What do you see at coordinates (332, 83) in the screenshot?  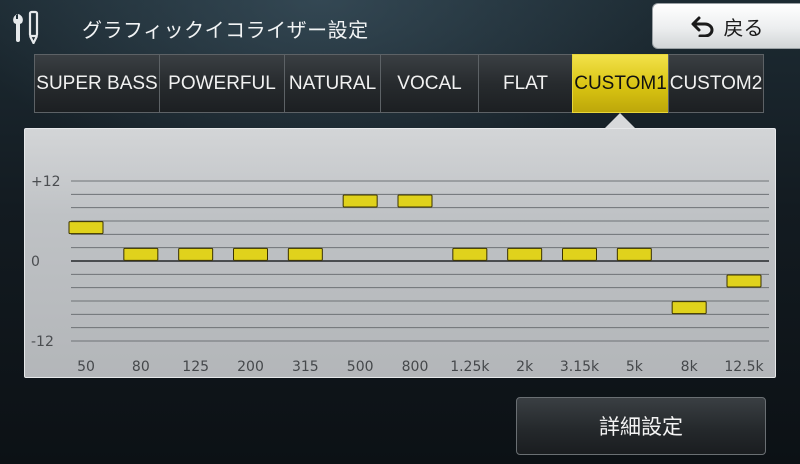 I see `tab-natural: NATURAL` at bounding box center [332, 83].